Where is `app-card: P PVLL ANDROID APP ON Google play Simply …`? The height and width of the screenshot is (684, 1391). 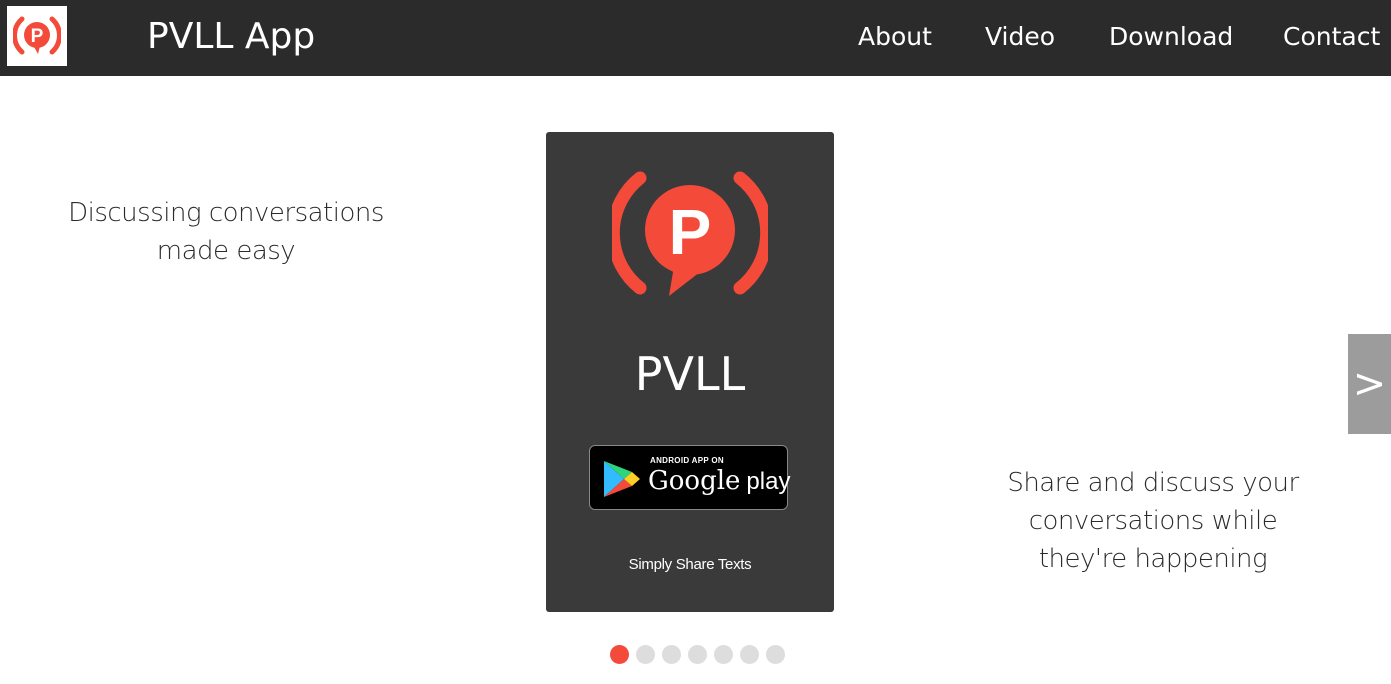
app-card: P PVLL ANDROID APP ON Google play Simply … is located at coordinates (690, 372).